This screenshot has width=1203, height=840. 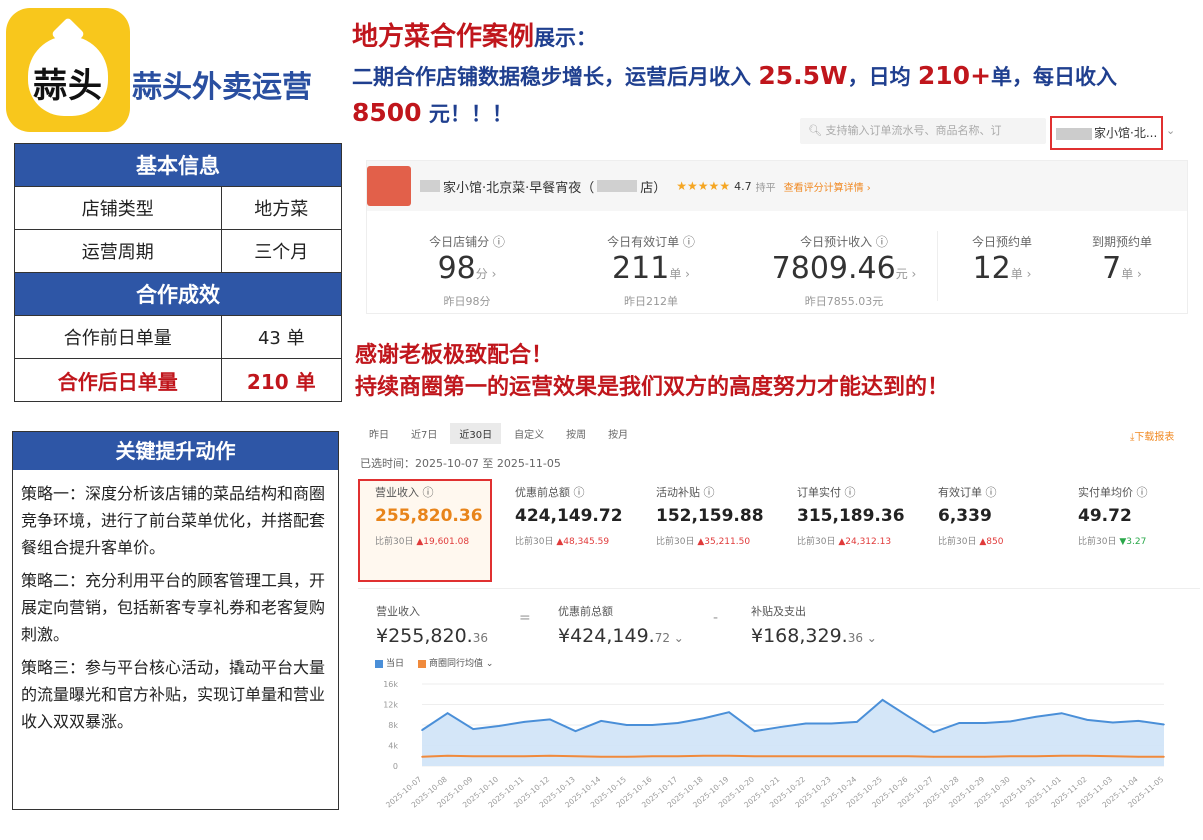 I want to click on download-label: 下载报表, so click(x=1154, y=437).